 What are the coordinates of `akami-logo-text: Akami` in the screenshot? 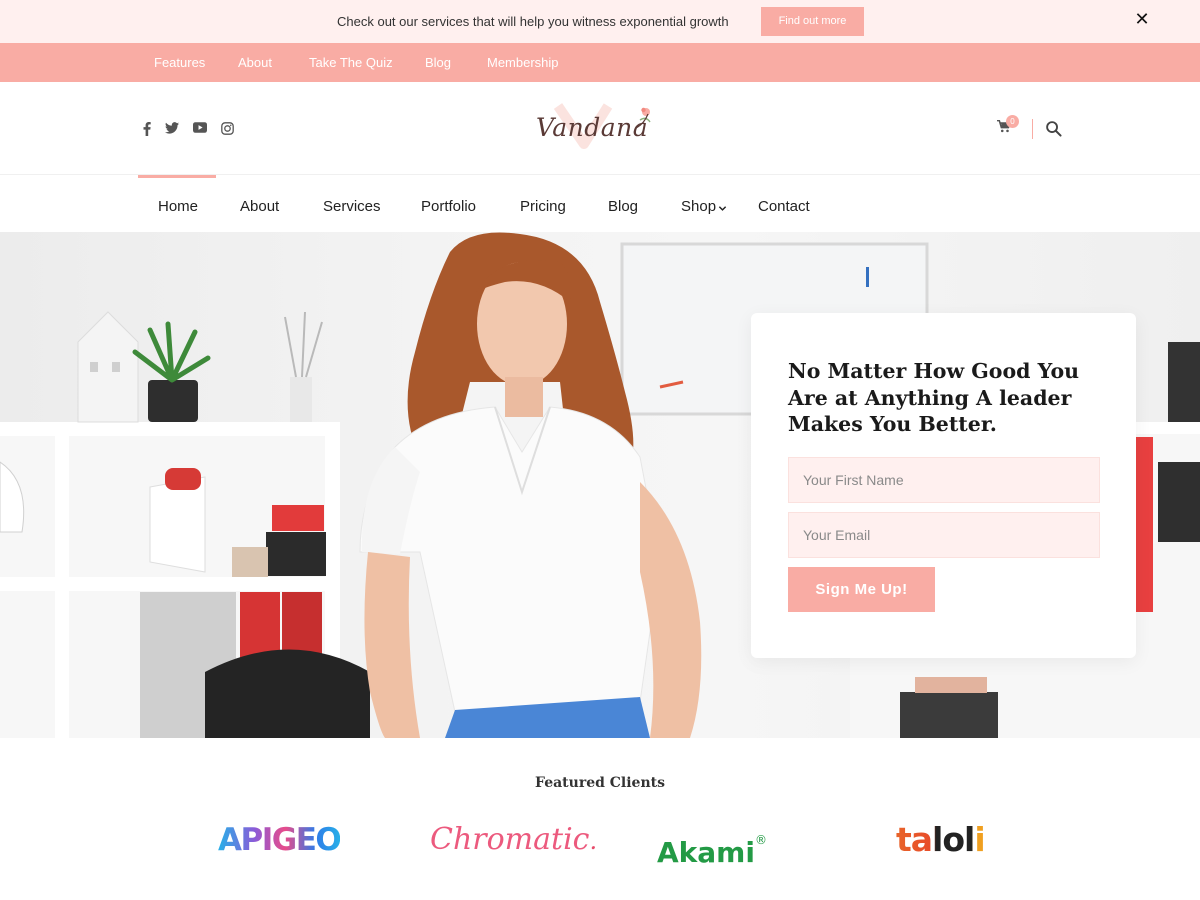 It's located at (706, 852).